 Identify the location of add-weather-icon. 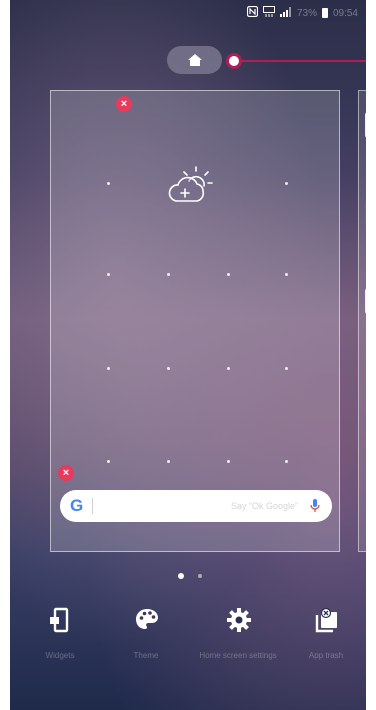
(190, 185).